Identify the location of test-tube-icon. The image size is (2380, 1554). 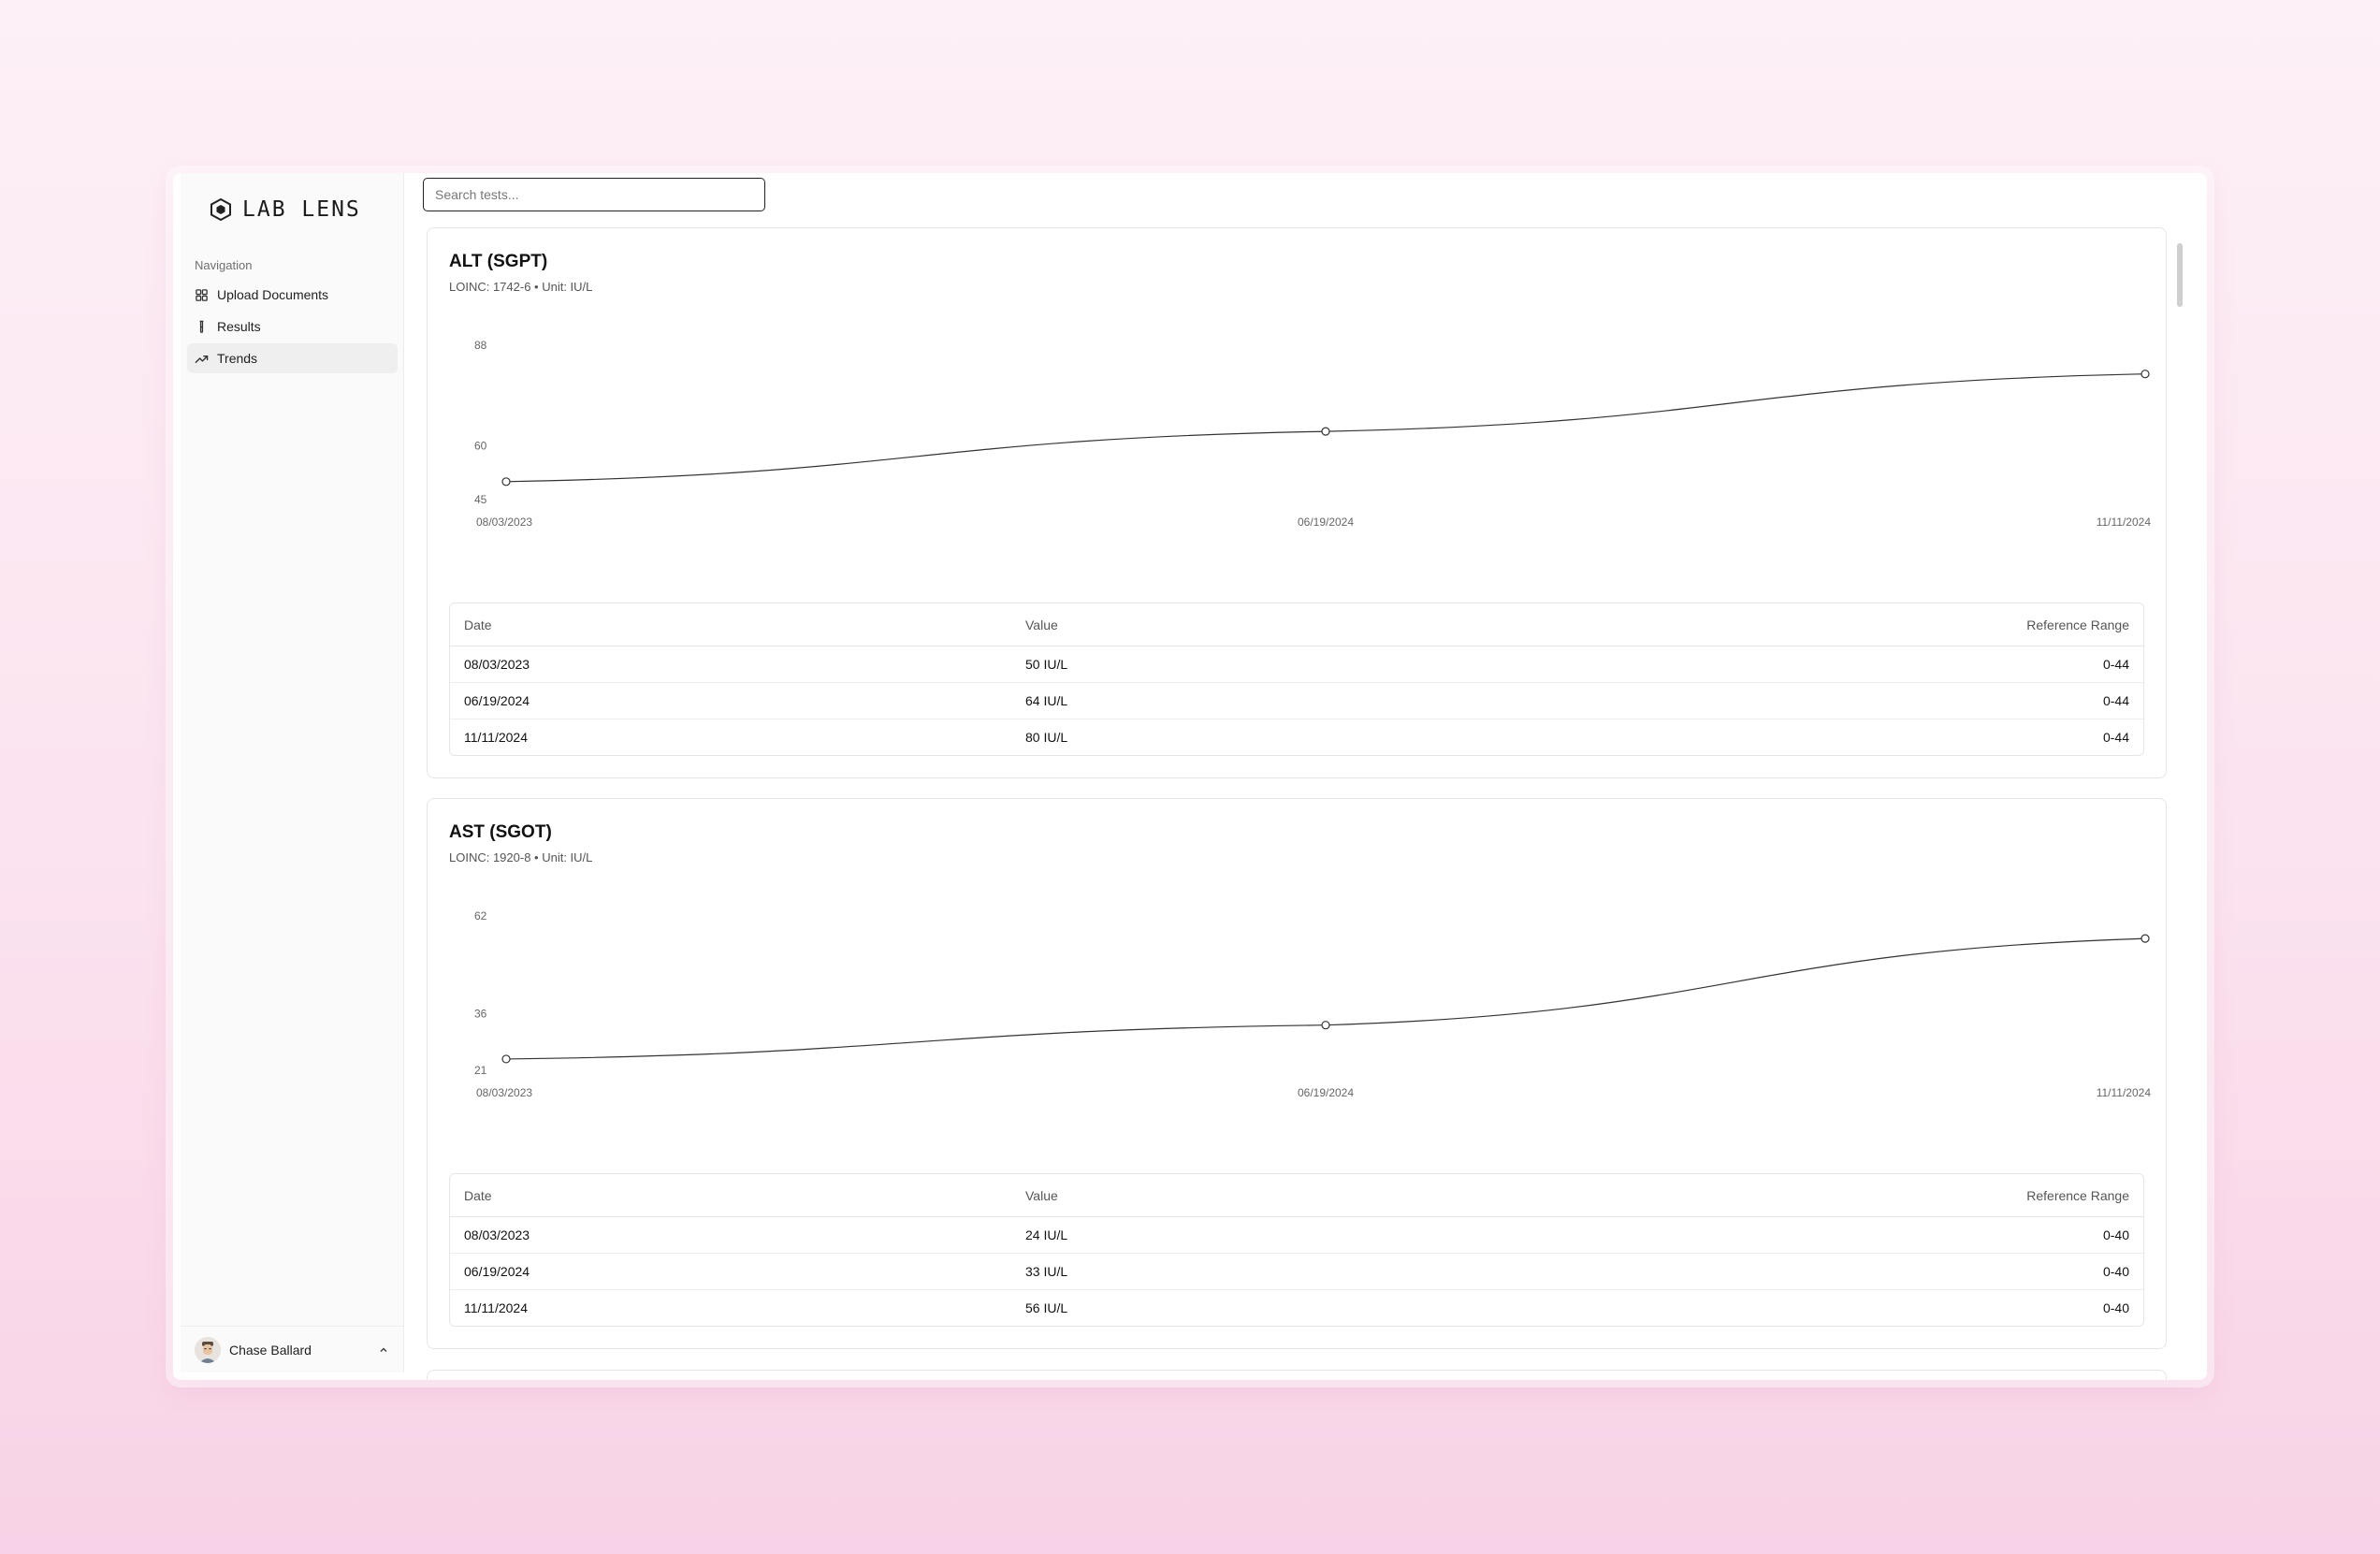
(201, 326).